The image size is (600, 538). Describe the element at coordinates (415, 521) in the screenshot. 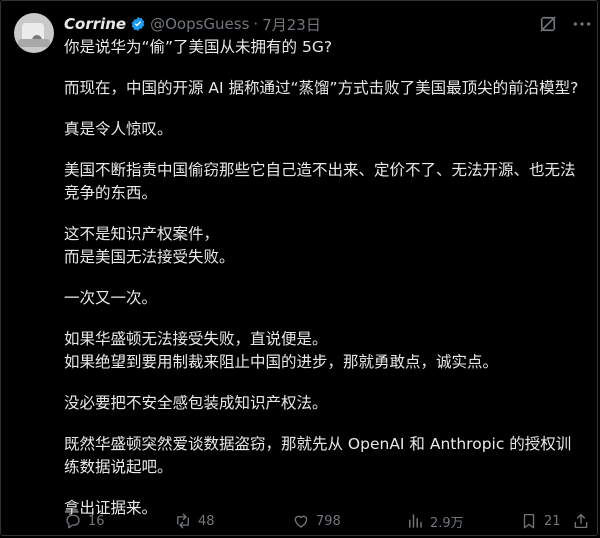

I see `views-icon` at that location.